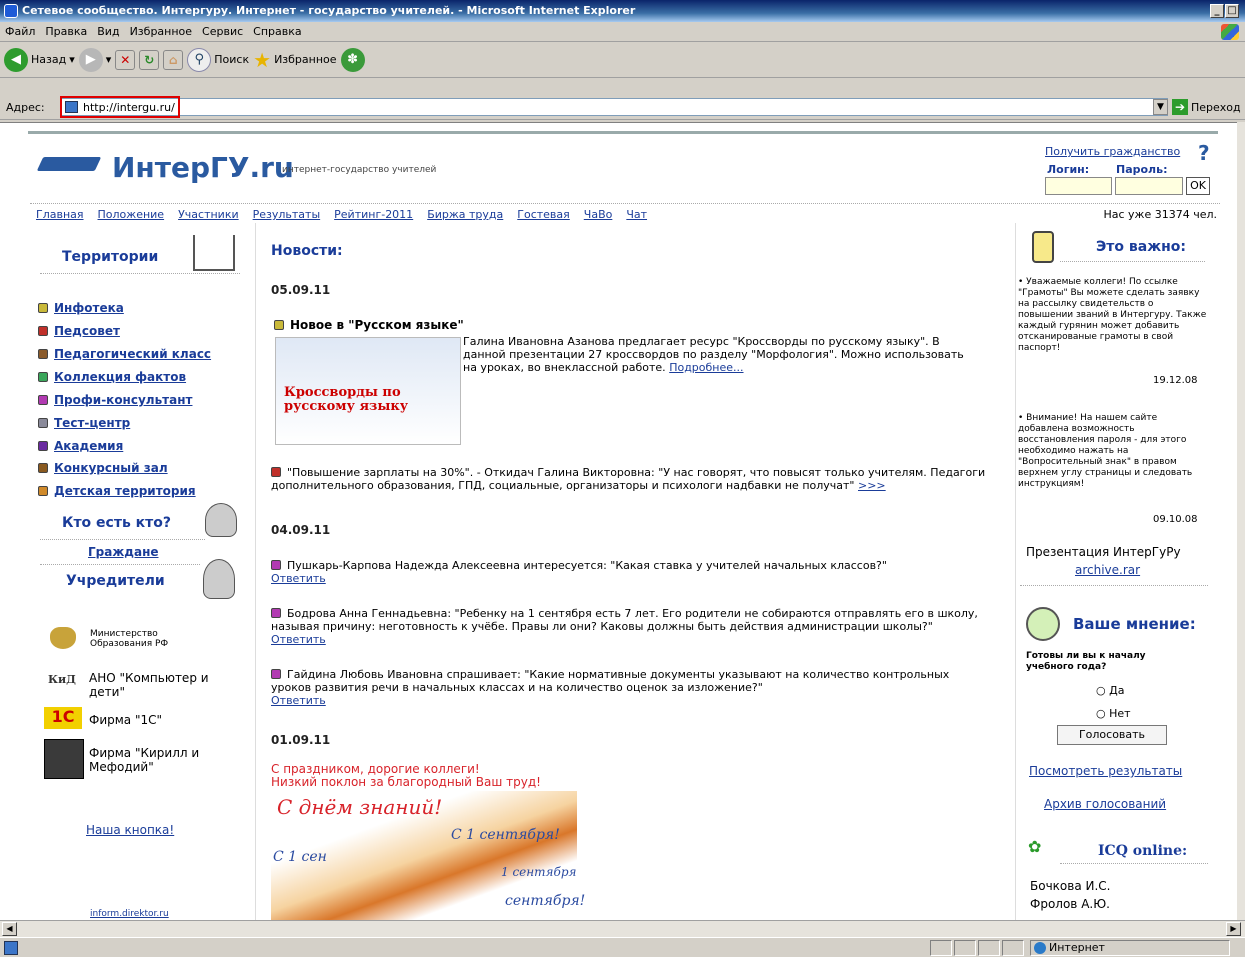  I want to click on nav-guestbook: Гостевая, so click(543, 214).